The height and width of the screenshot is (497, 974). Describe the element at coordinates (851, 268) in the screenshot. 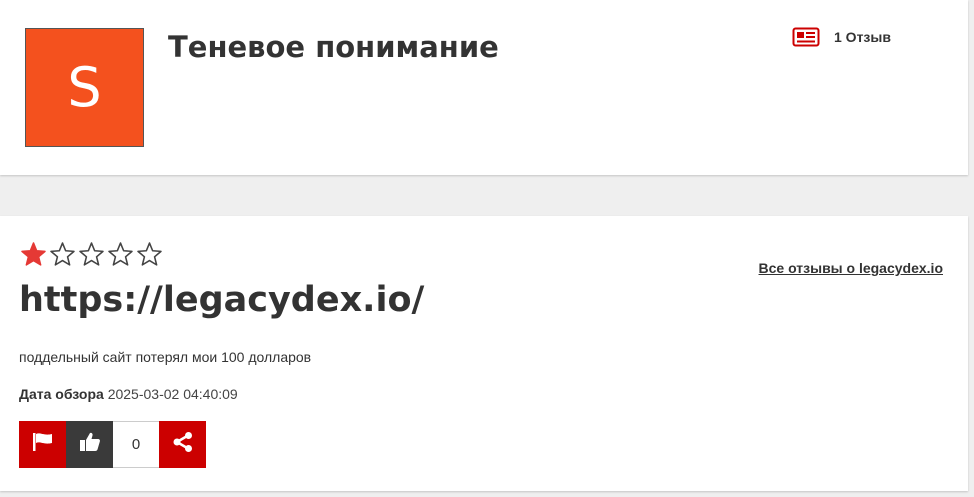

I see `all-reviews-link: Все отзывы о legacydex.io` at that location.